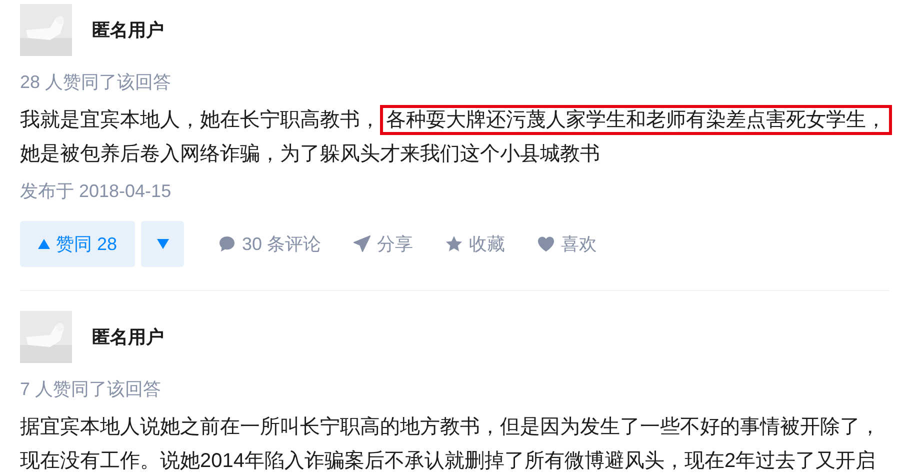 The image size is (909, 475). I want to click on upvote-button: 赞同 28, so click(77, 244).